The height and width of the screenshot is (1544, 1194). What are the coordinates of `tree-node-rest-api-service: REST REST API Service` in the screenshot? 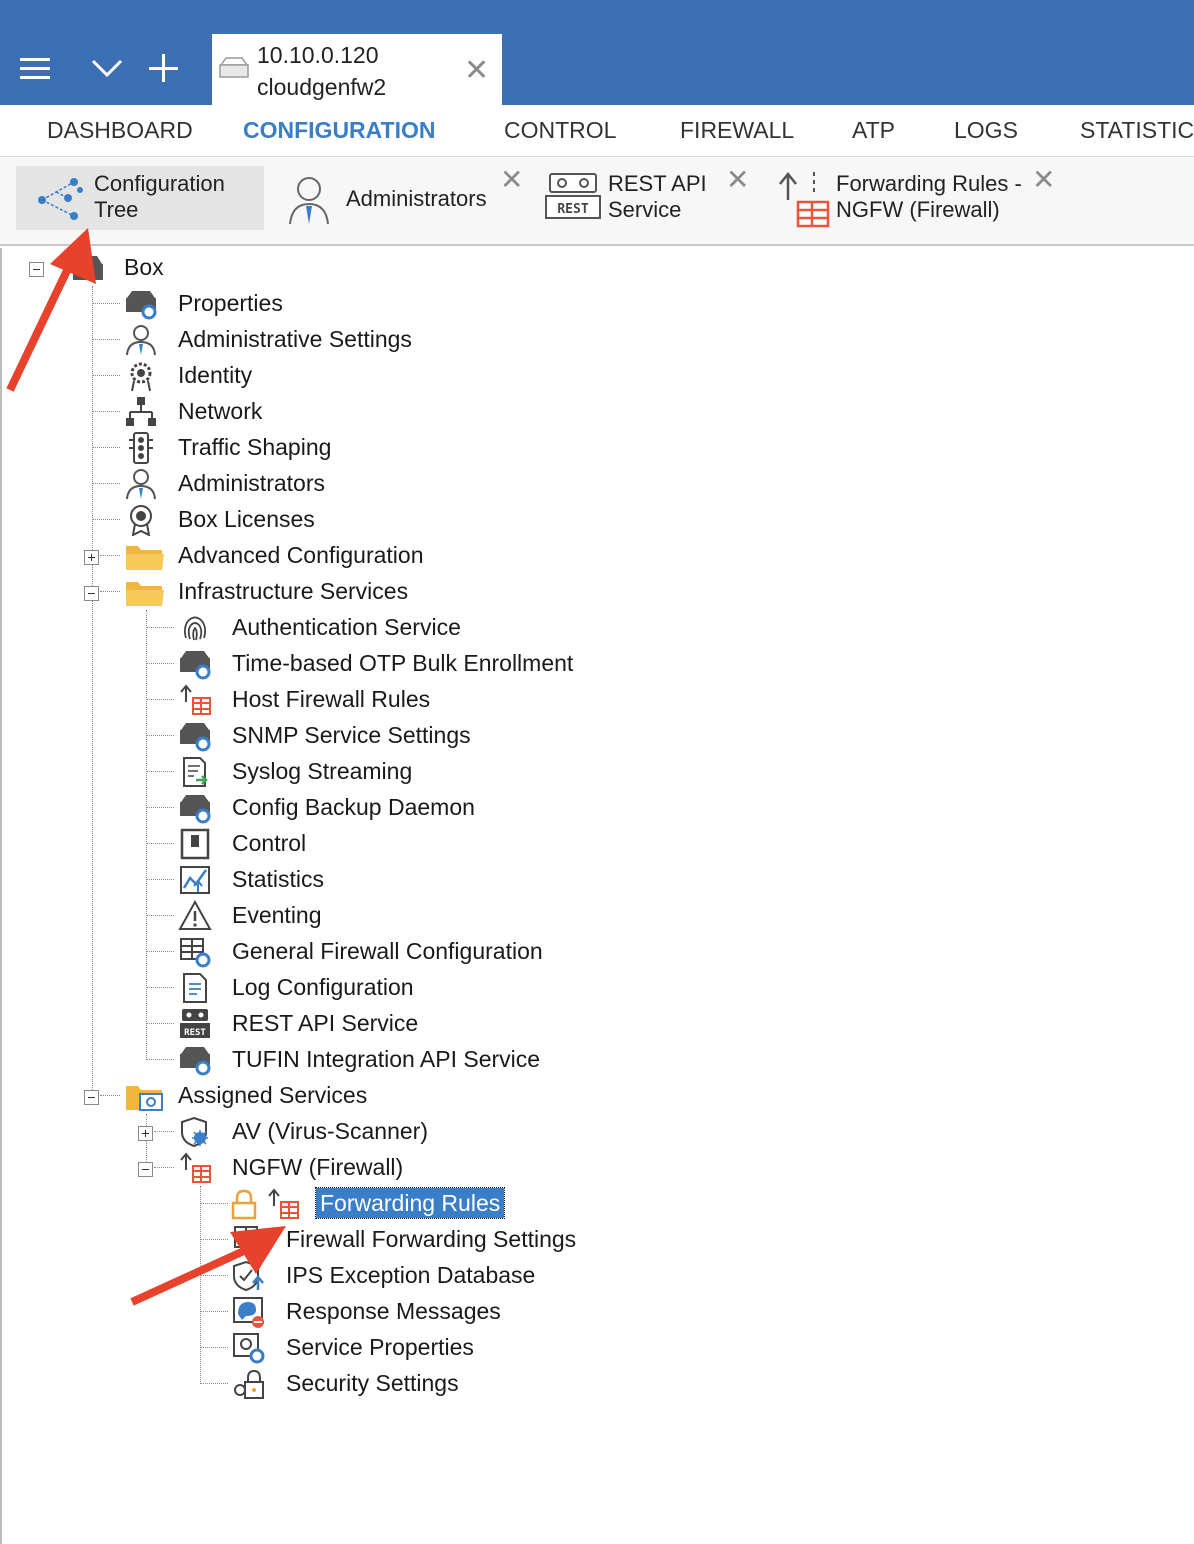 It's located at (428, 1024).